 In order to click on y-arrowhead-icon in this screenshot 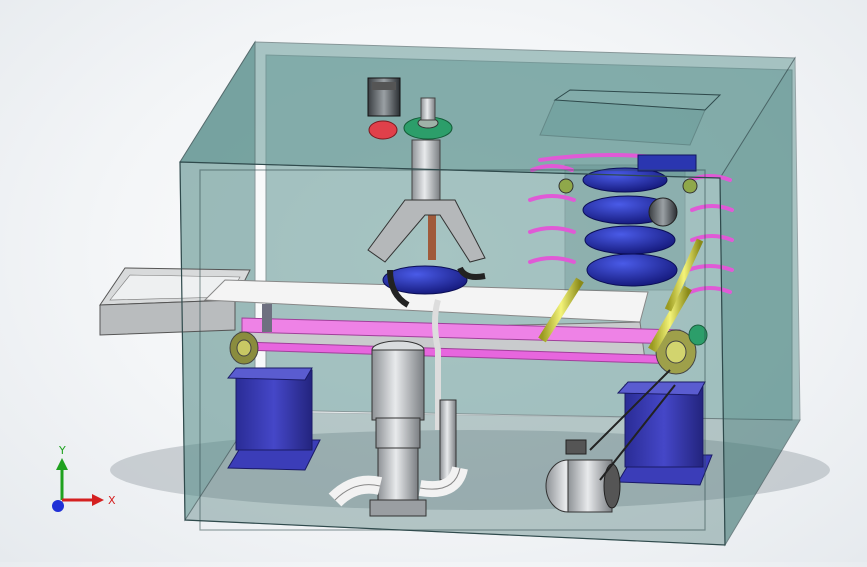, I will do `click(62, 464)`.